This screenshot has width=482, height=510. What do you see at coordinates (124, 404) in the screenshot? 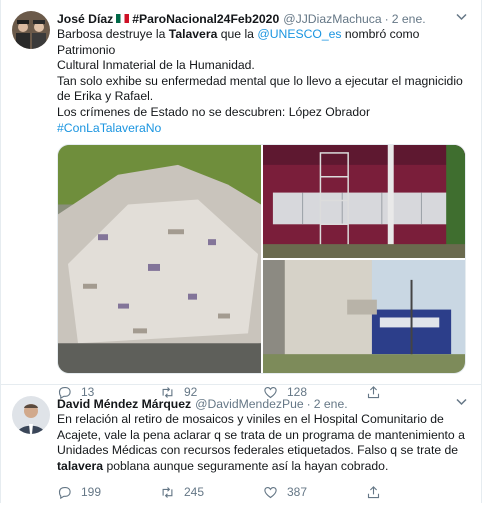
I see `author-name: David Méndez Márquez` at bounding box center [124, 404].